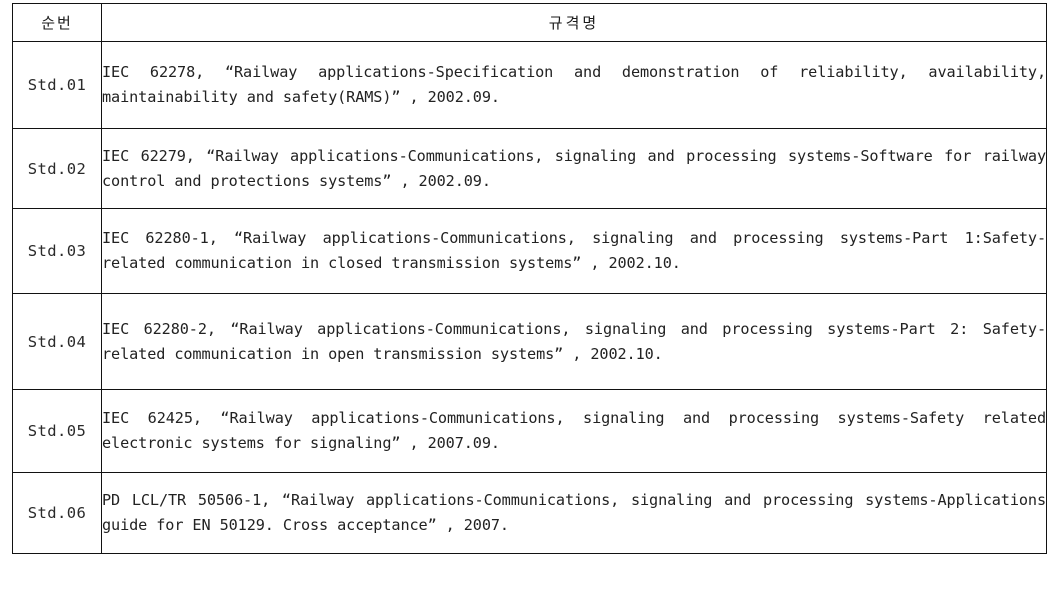  What do you see at coordinates (57, 431) in the screenshot?
I see `row-number-cell: Std.05` at bounding box center [57, 431].